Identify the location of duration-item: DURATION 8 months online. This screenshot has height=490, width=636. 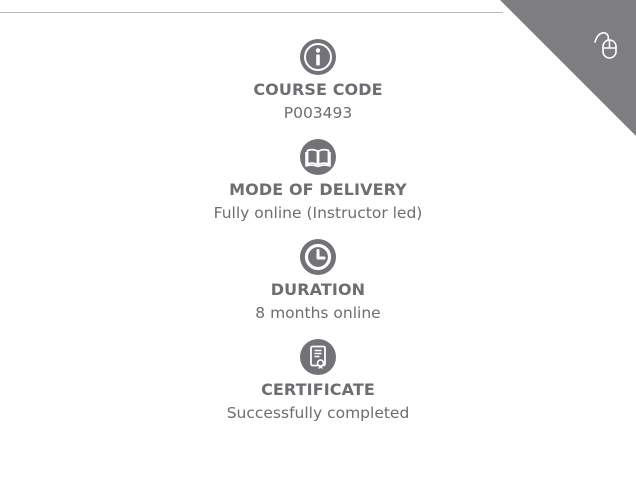
(318, 280).